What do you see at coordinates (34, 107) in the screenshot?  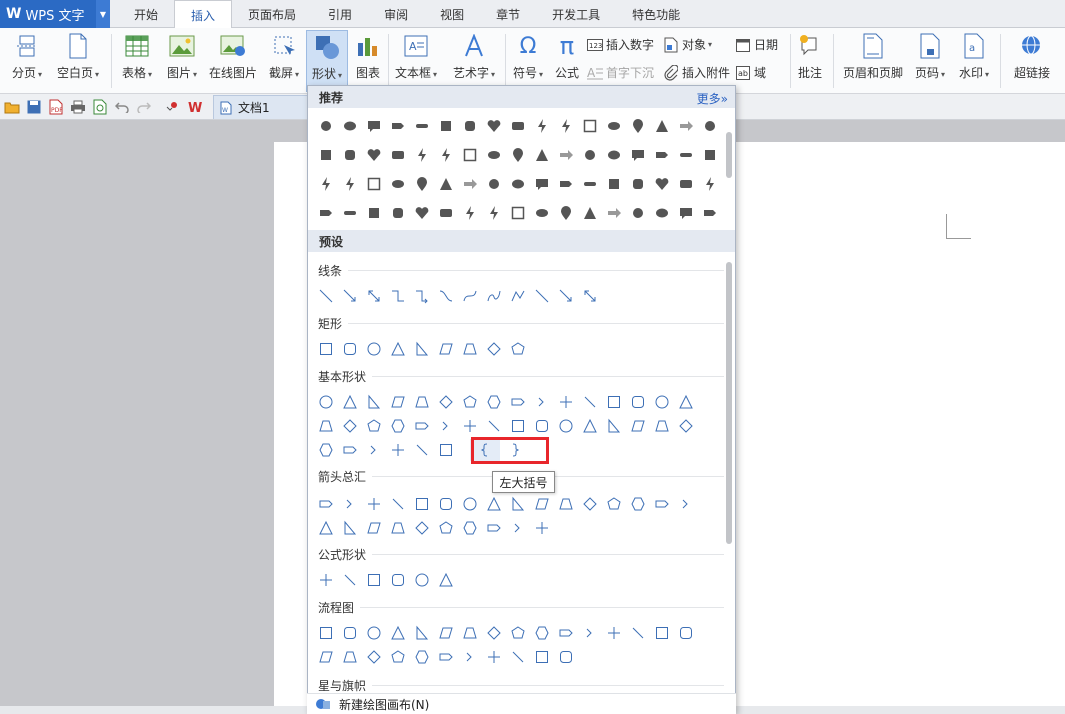 I see `save-icon` at bounding box center [34, 107].